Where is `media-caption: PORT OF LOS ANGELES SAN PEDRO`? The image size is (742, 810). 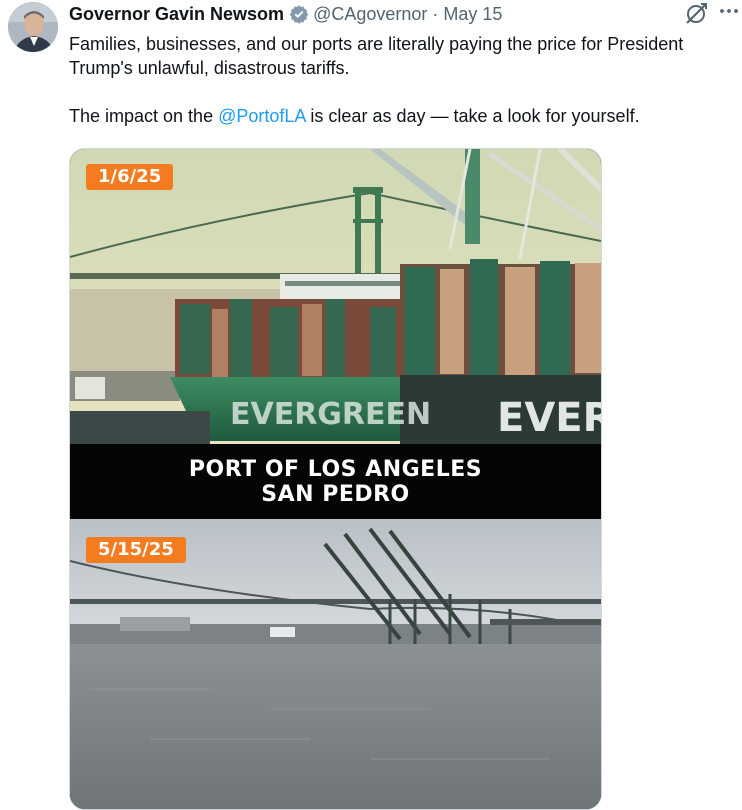
media-caption: PORT OF LOS ANGELES SAN PEDRO is located at coordinates (335, 481).